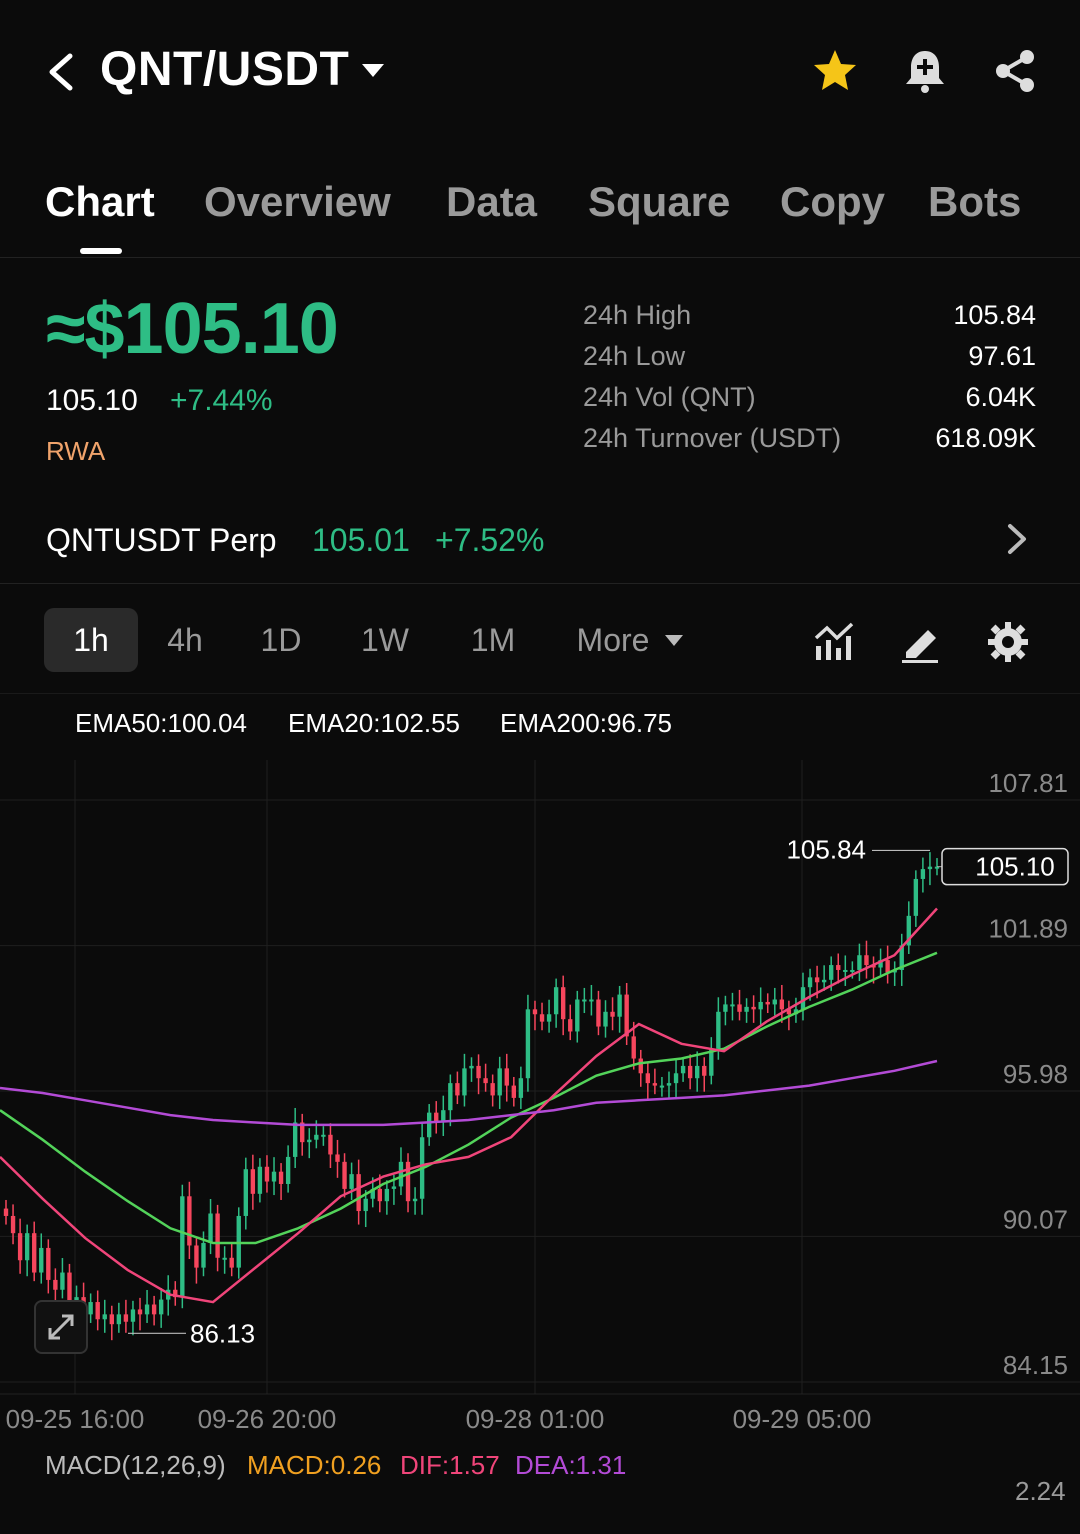 The height and width of the screenshot is (1534, 1080). Describe the element at coordinates (634, 356) in the screenshot. I see `stat-label-low: 24h Low` at that location.